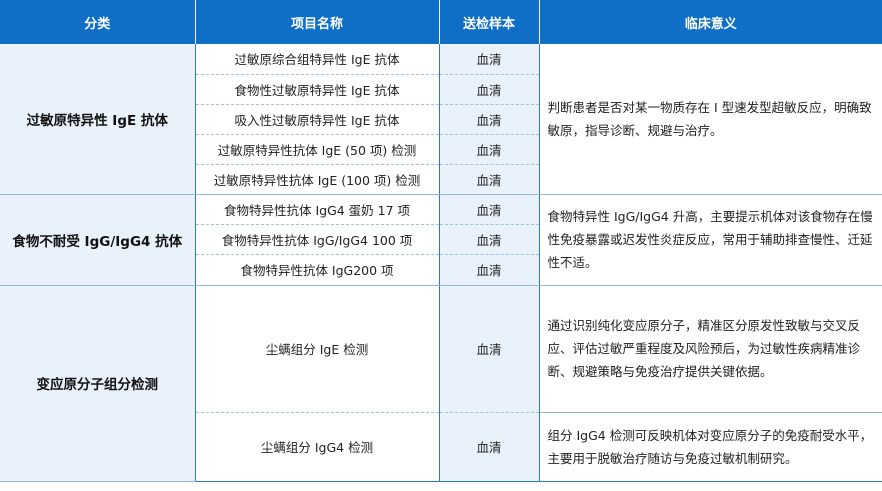 The width and height of the screenshot is (882, 491). I want to click on item-name-cell: 尘螨组分 IgG4 检测, so click(317, 447).